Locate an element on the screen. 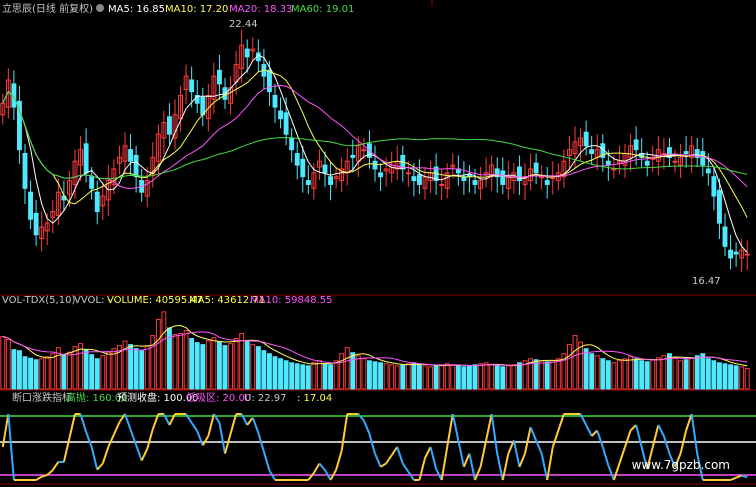 This screenshot has height=487, width=756. high-price-marker: 22.44 is located at coordinates (243, 24).